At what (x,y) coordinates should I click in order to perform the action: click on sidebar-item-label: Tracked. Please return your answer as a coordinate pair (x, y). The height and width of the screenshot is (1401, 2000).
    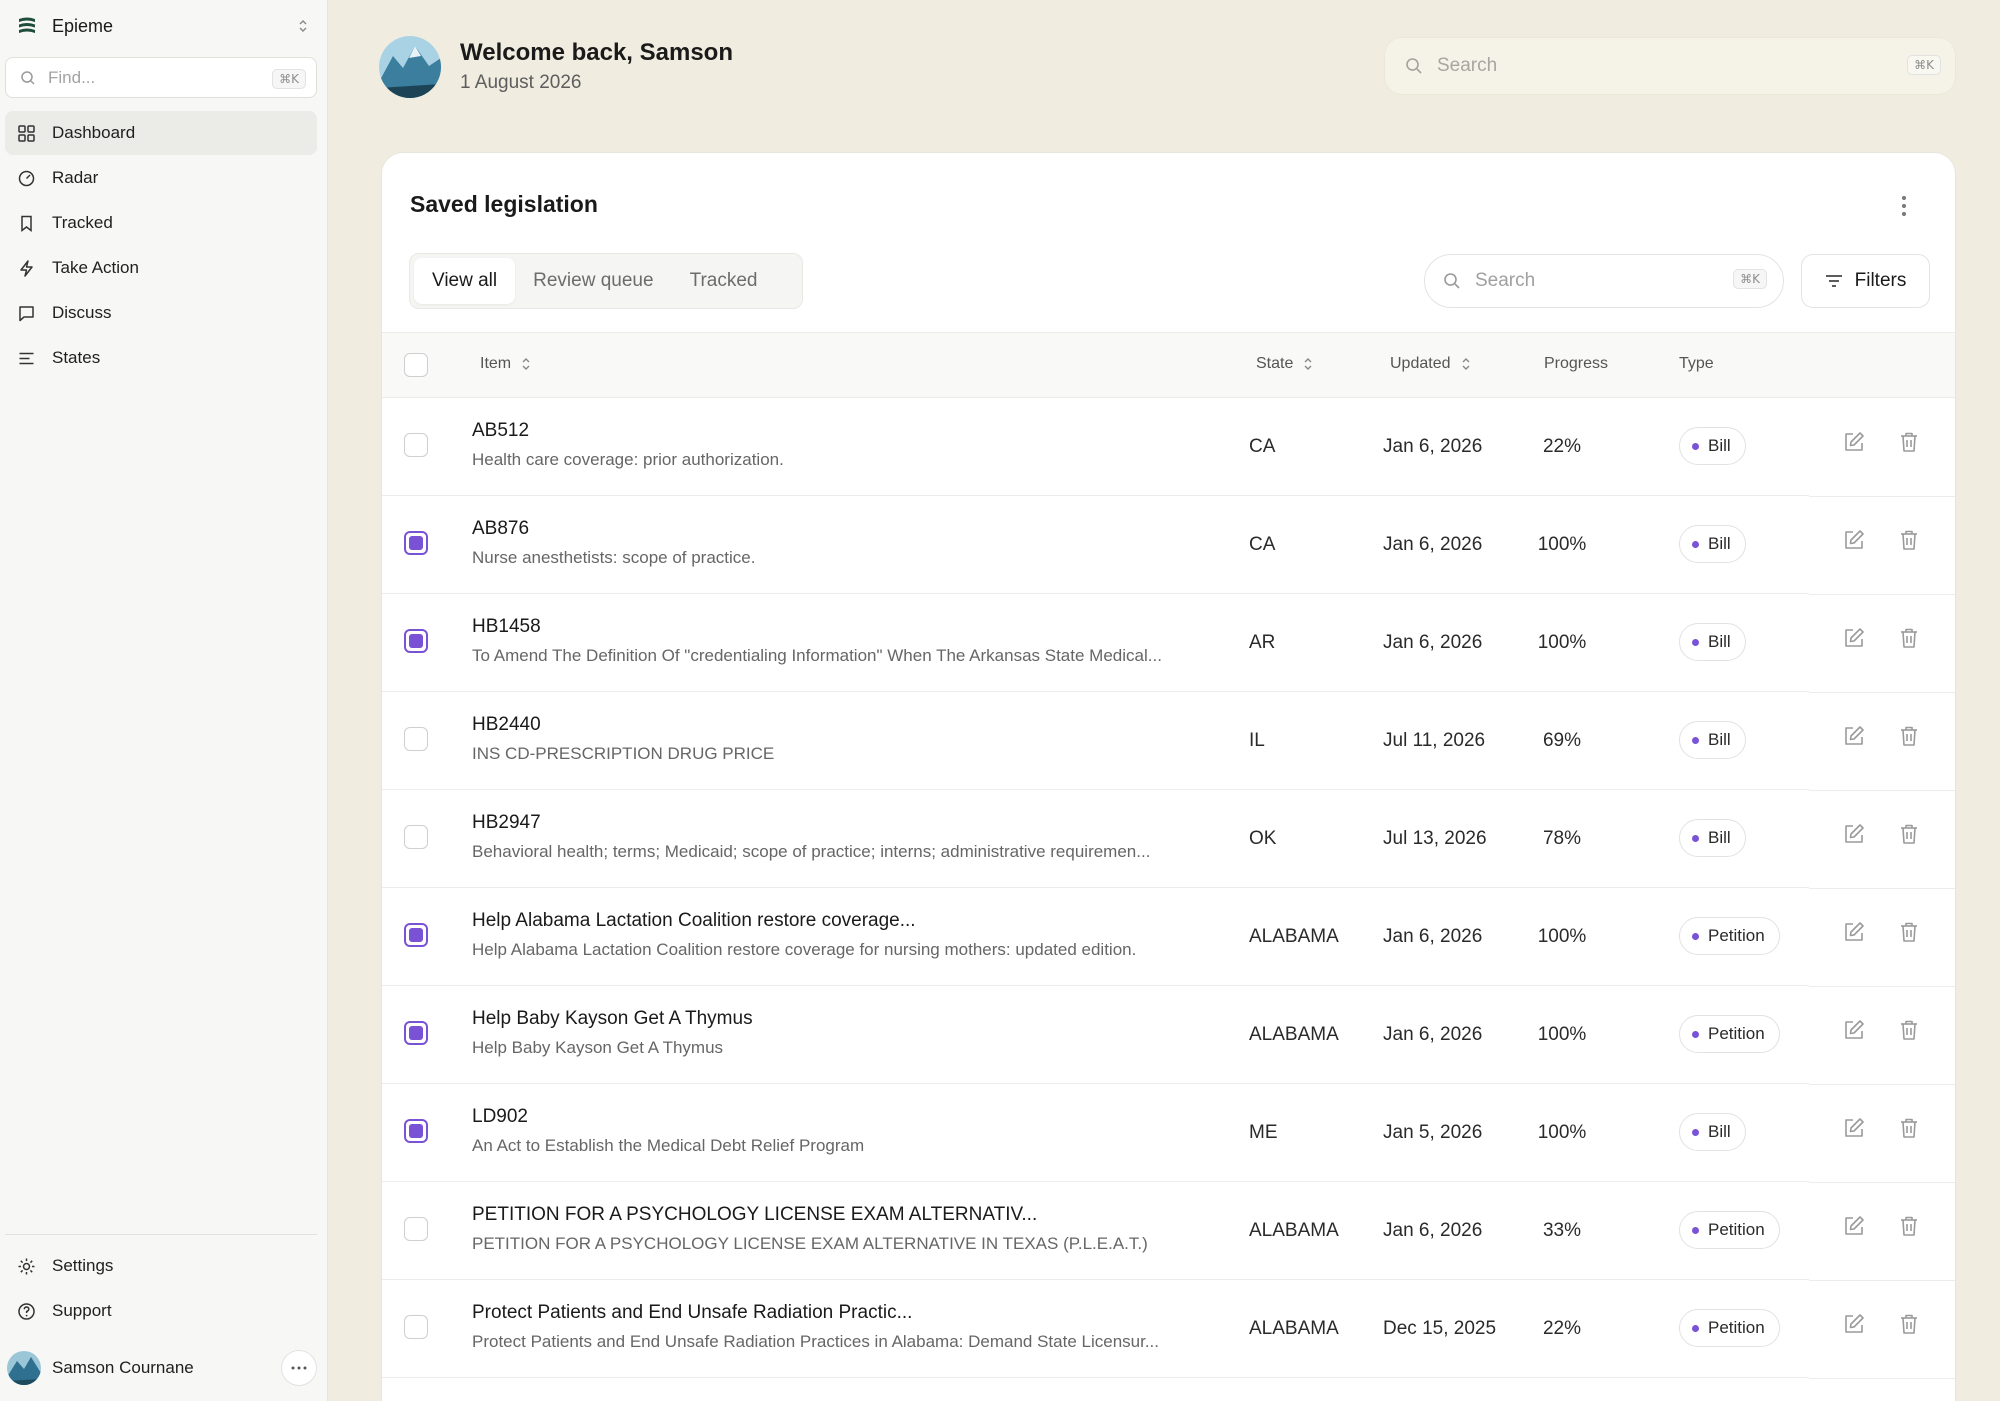
    Looking at the image, I should click on (82, 222).